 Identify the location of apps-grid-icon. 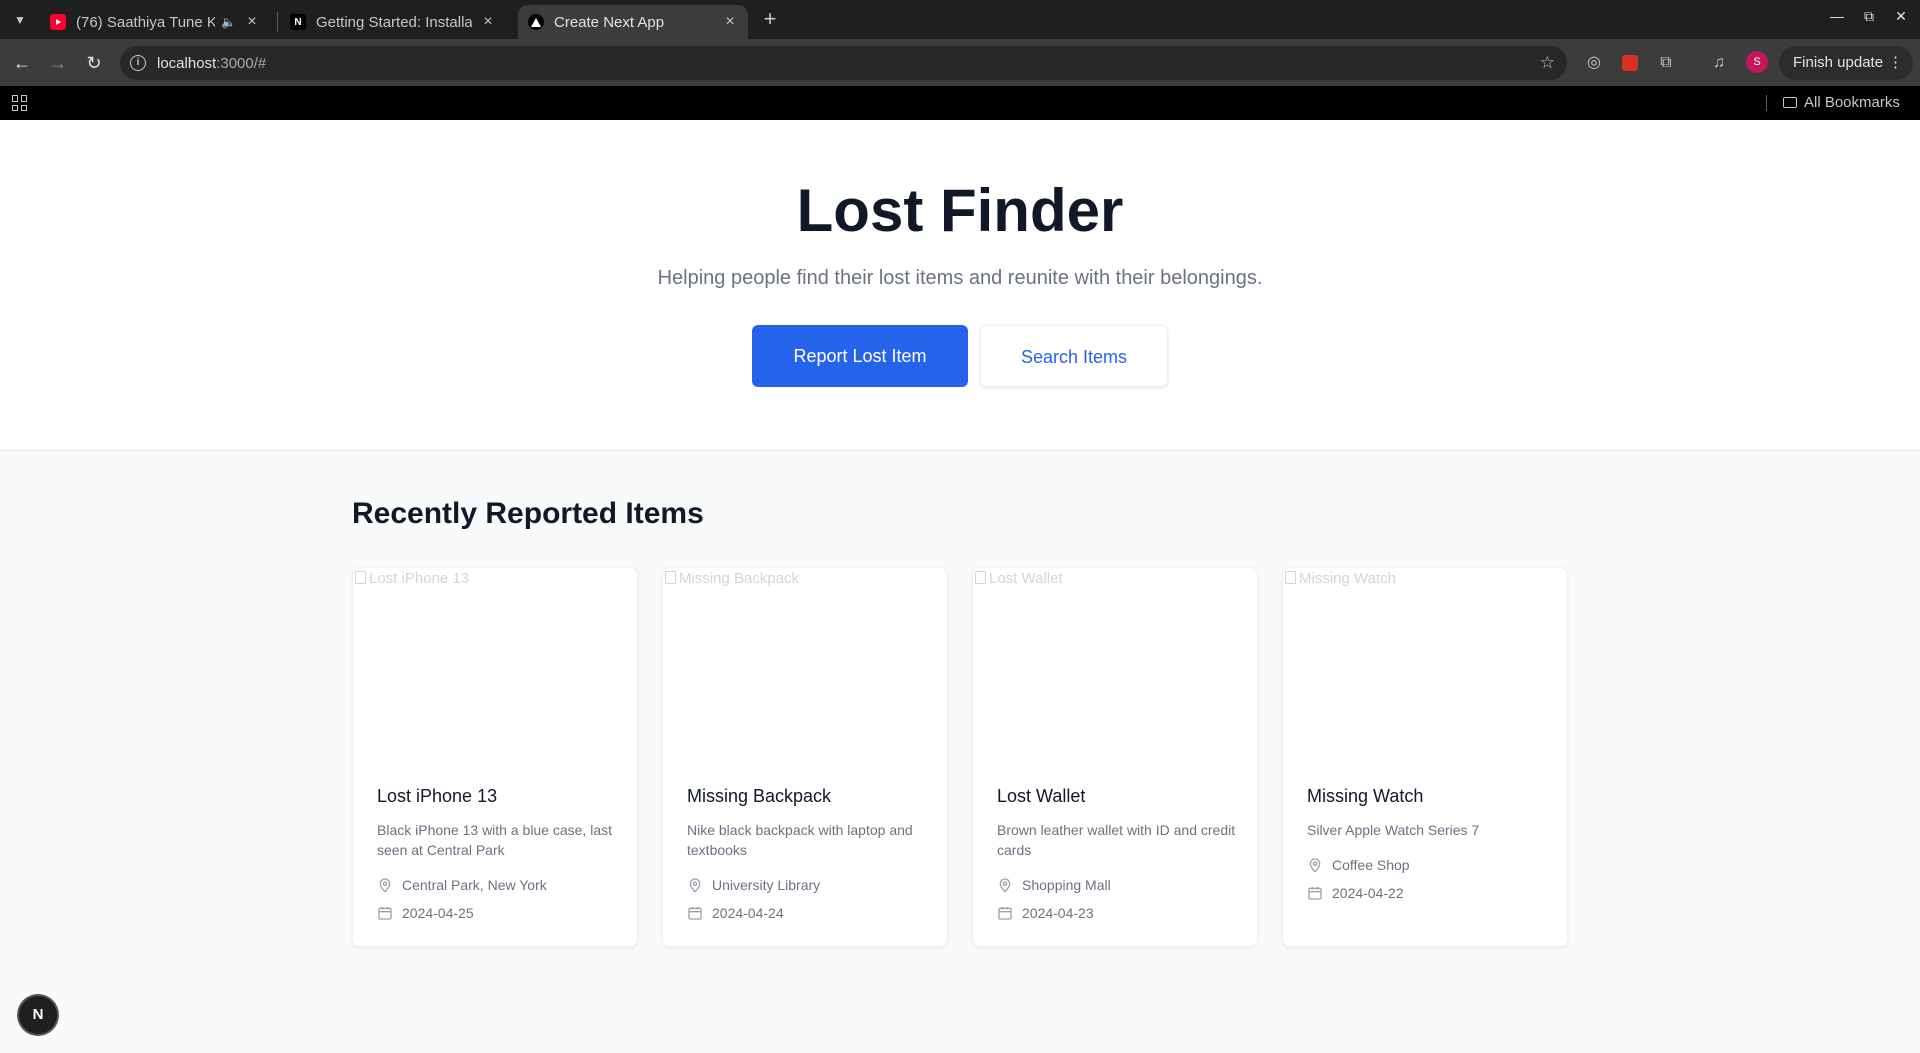
(20, 103).